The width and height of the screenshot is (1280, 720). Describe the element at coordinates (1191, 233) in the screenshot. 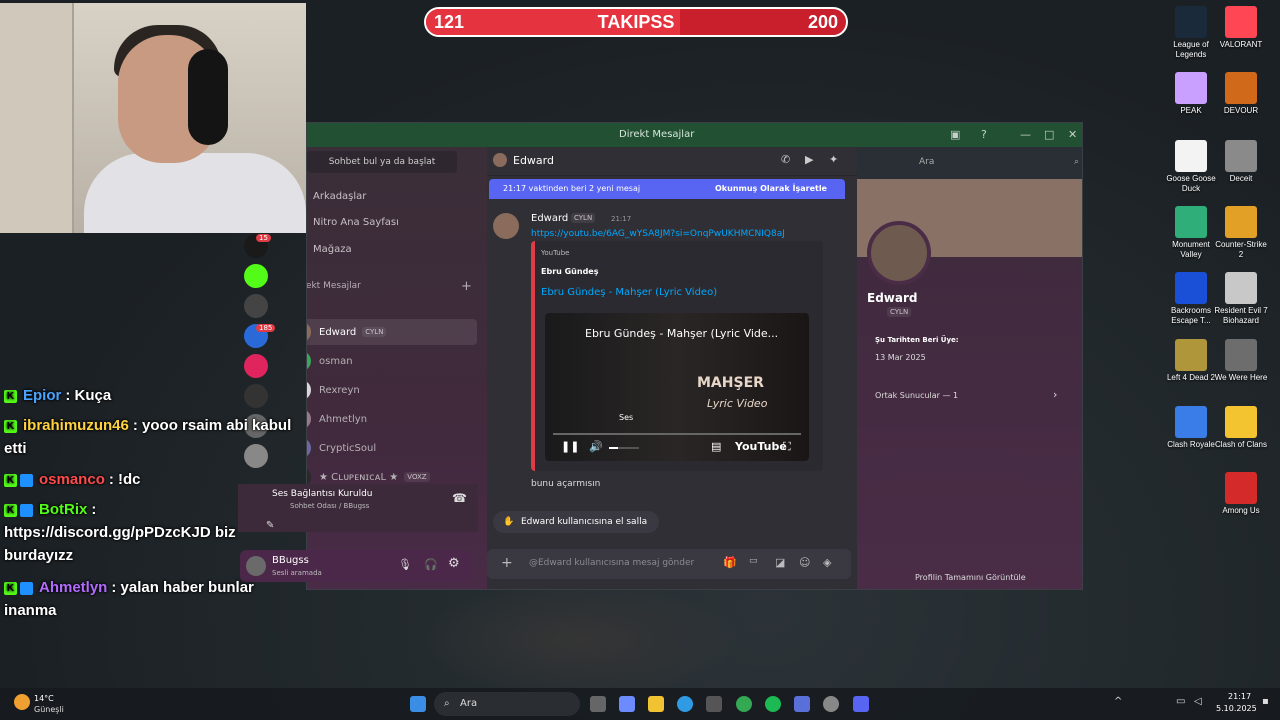

I see `desktop-icon: Monument Valley` at that location.